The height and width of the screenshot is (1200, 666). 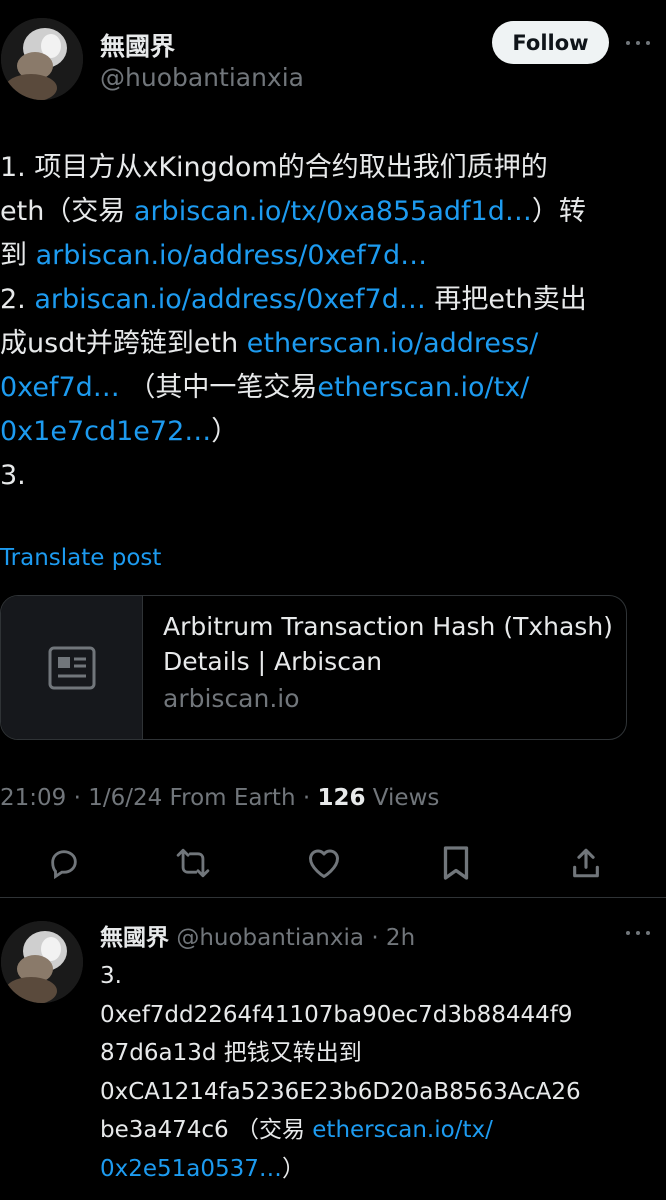 I want to click on divider, so click(x=333, y=897).